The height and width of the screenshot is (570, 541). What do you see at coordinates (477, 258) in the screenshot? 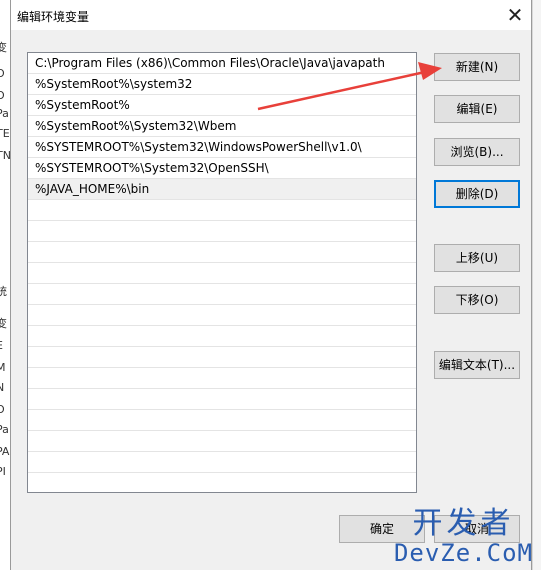
I see `move-up-button: 上移(U)` at bounding box center [477, 258].